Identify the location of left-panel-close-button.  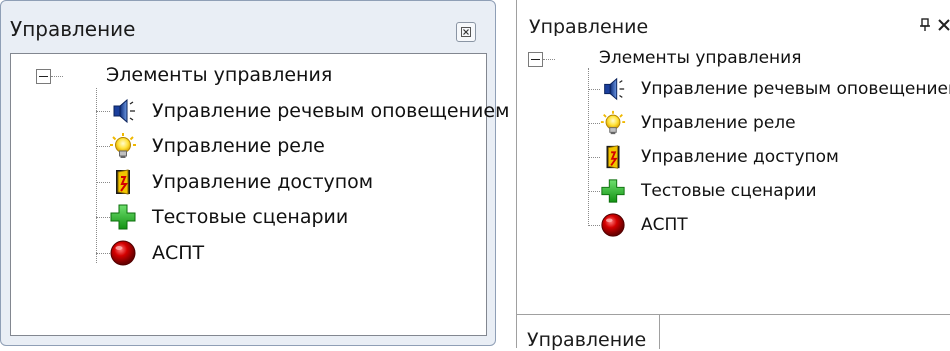
(466, 32).